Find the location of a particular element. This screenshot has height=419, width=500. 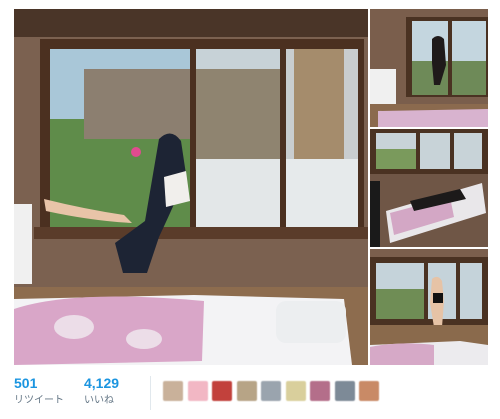

photo-thumb-2-image is located at coordinates (429, 188).